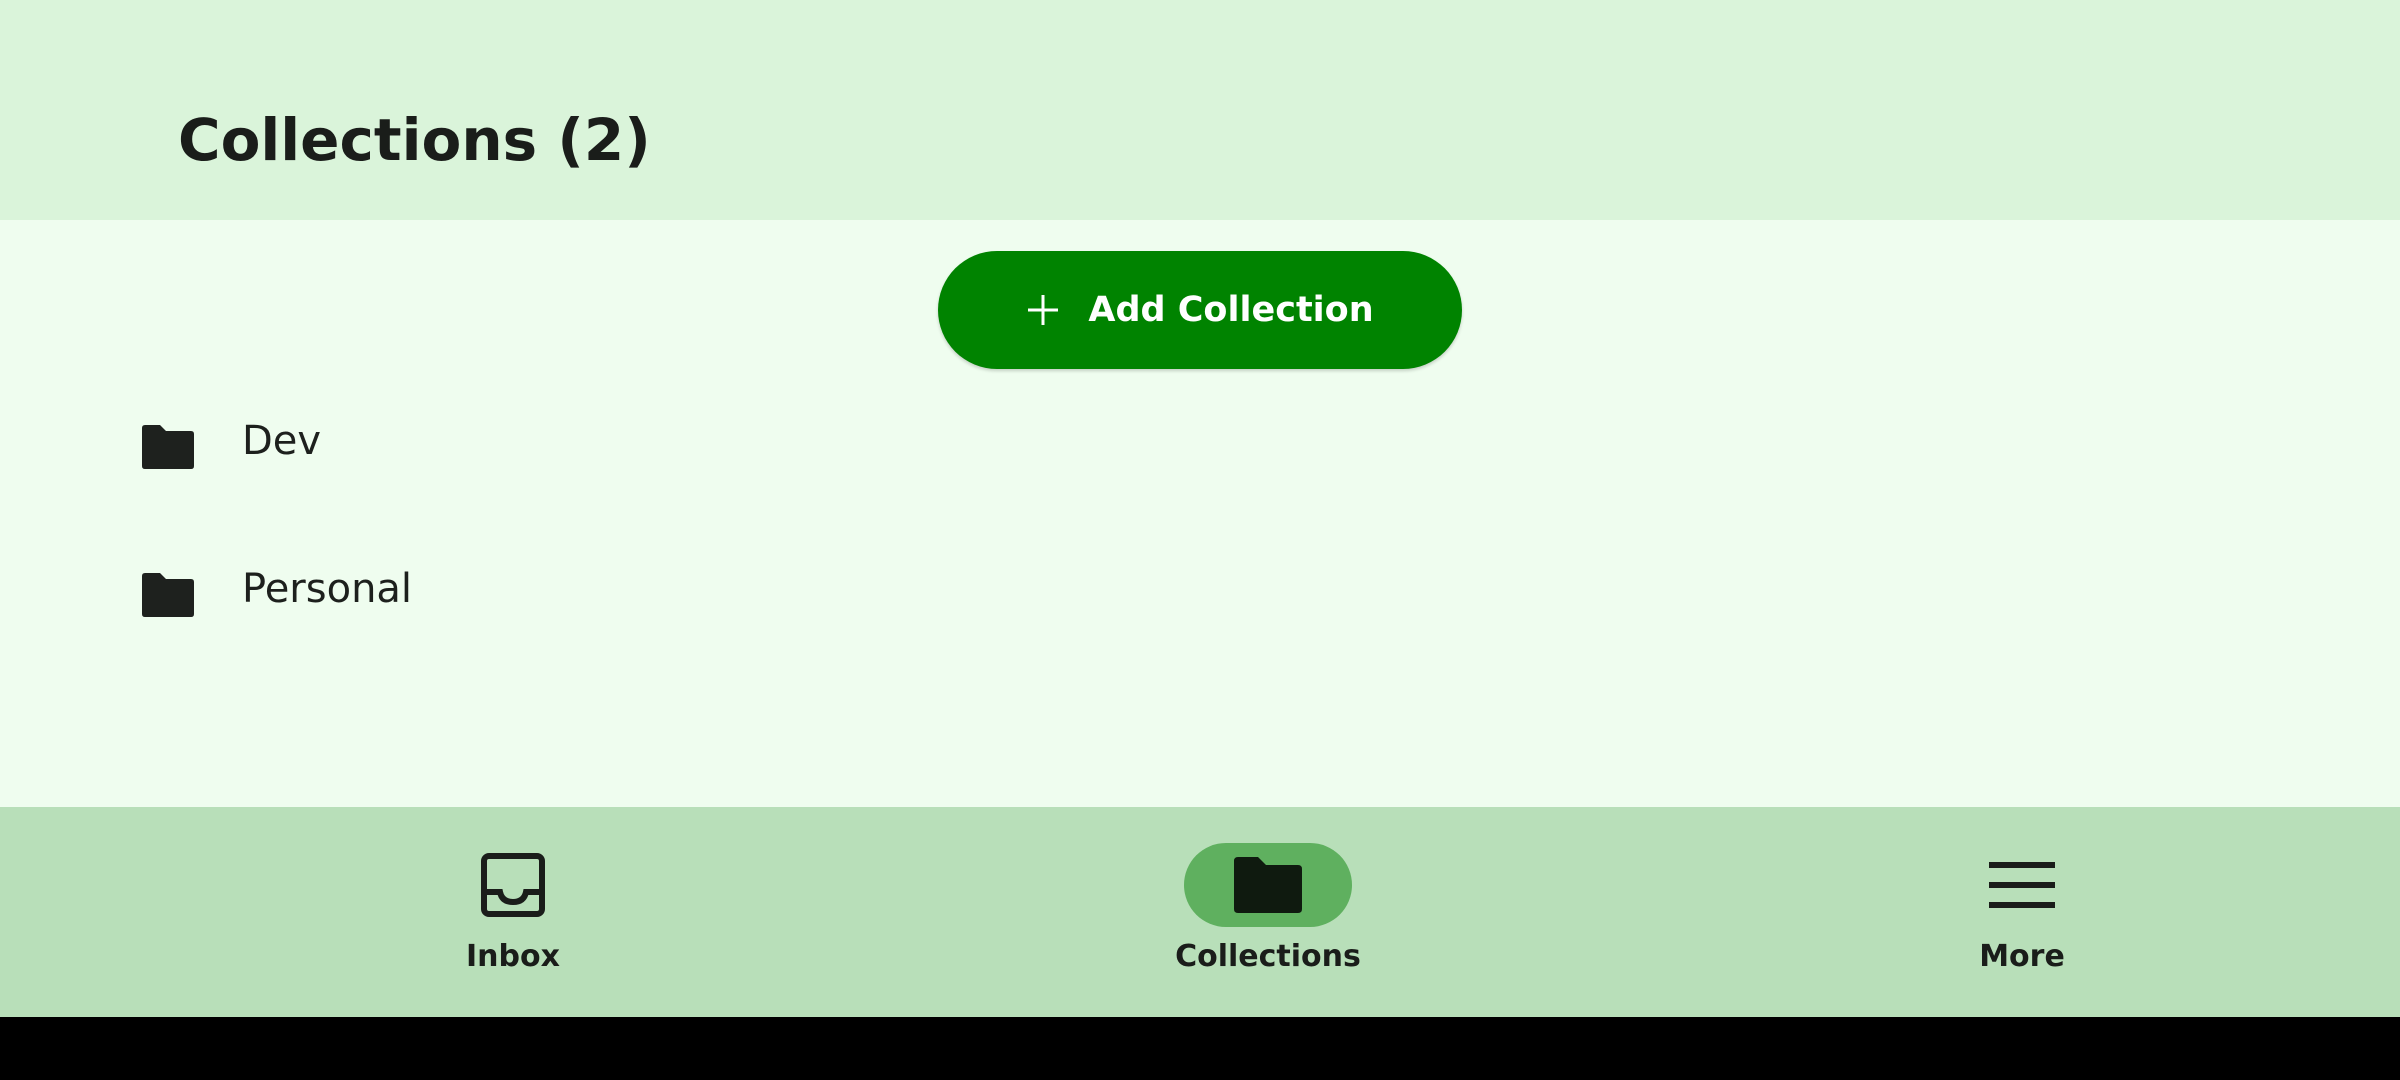 The image size is (2400, 1080). Describe the element at coordinates (1268, 956) in the screenshot. I see `nav-label-collections: Collections` at that location.